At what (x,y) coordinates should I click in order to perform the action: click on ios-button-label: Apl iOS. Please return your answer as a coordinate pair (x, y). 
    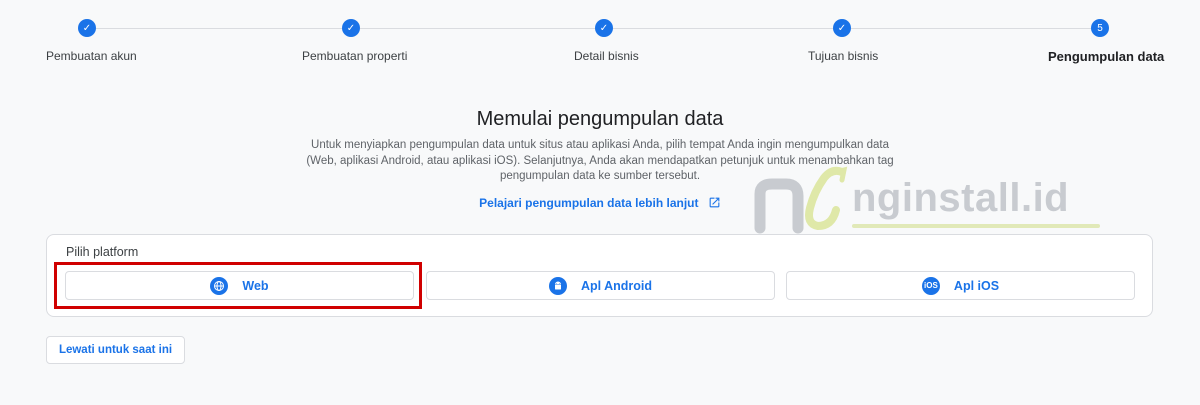
    Looking at the image, I should click on (976, 285).